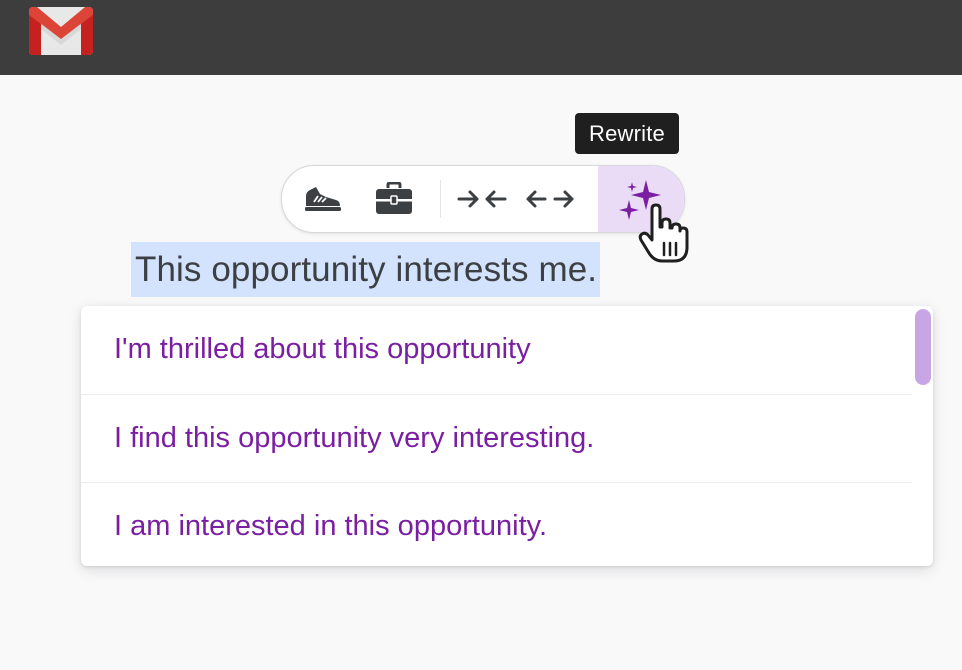  Describe the element at coordinates (496, 524) in the screenshot. I see `suggestion-item: I am interested in this opportunity.` at that location.